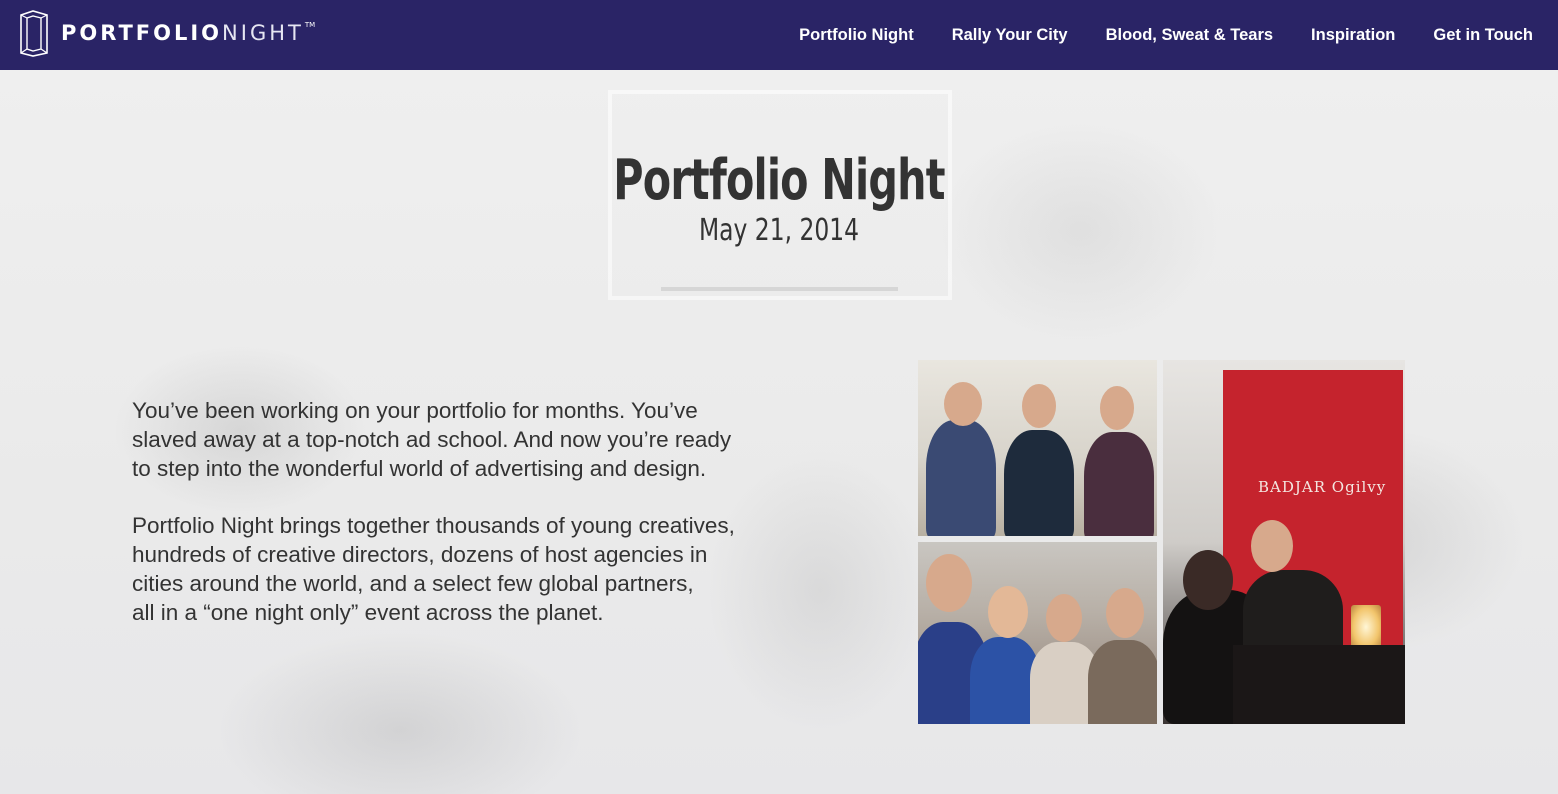 The image size is (1558, 794). Describe the element at coordinates (1353, 35) in the screenshot. I see `nav-inspiration: Inspiration` at that location.